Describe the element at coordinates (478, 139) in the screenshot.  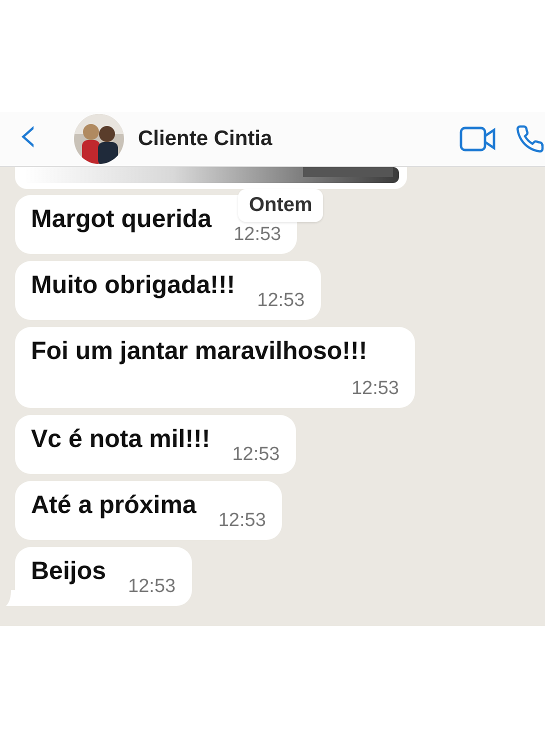
I see `video-call-icon` at that location.